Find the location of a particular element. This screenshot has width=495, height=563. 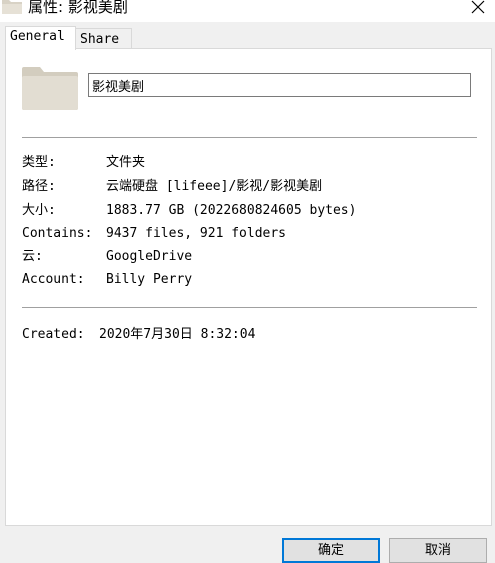

title-bar: 属性: 影视美剧 is located at coordinates (247, 11).